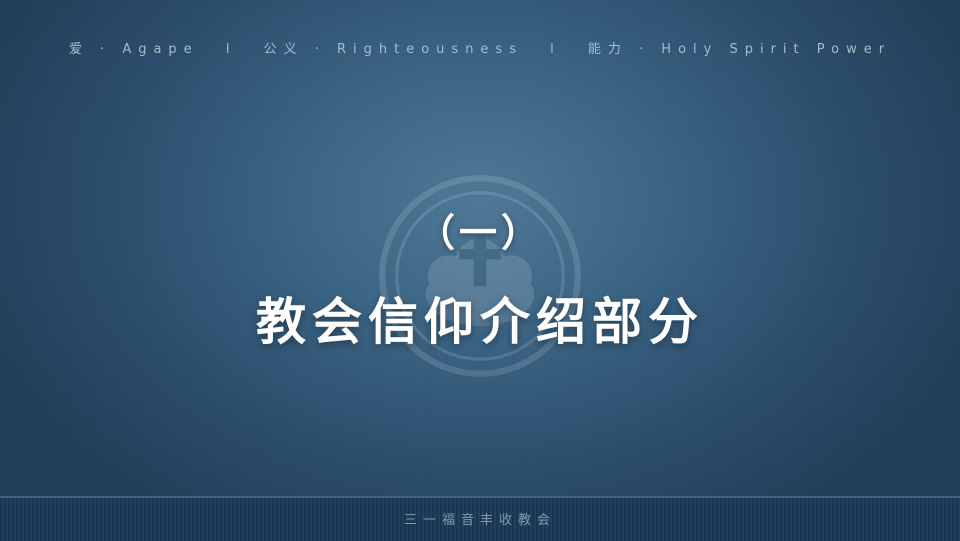  I want to click on tagline-holy-spirit-power: 能力 · Holy Spirit Power, so click(739, 49).